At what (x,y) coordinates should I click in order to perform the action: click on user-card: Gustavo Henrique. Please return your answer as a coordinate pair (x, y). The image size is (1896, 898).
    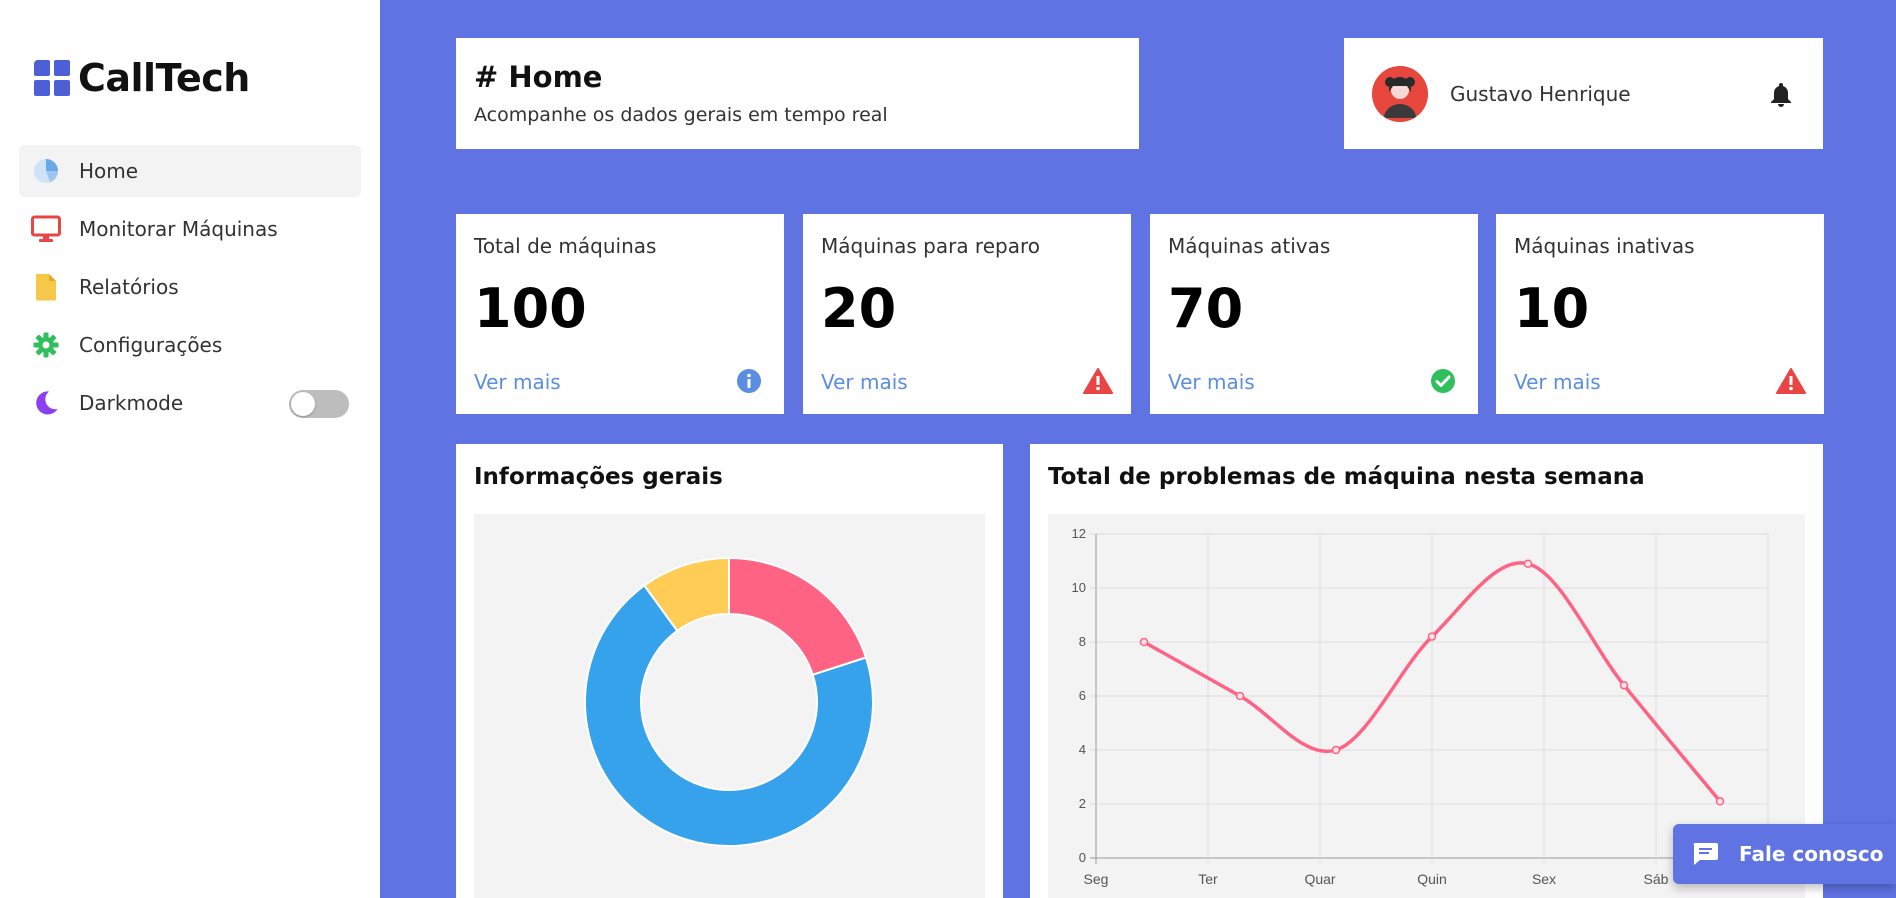
    Looking at the image, I should click on (1583, 93).